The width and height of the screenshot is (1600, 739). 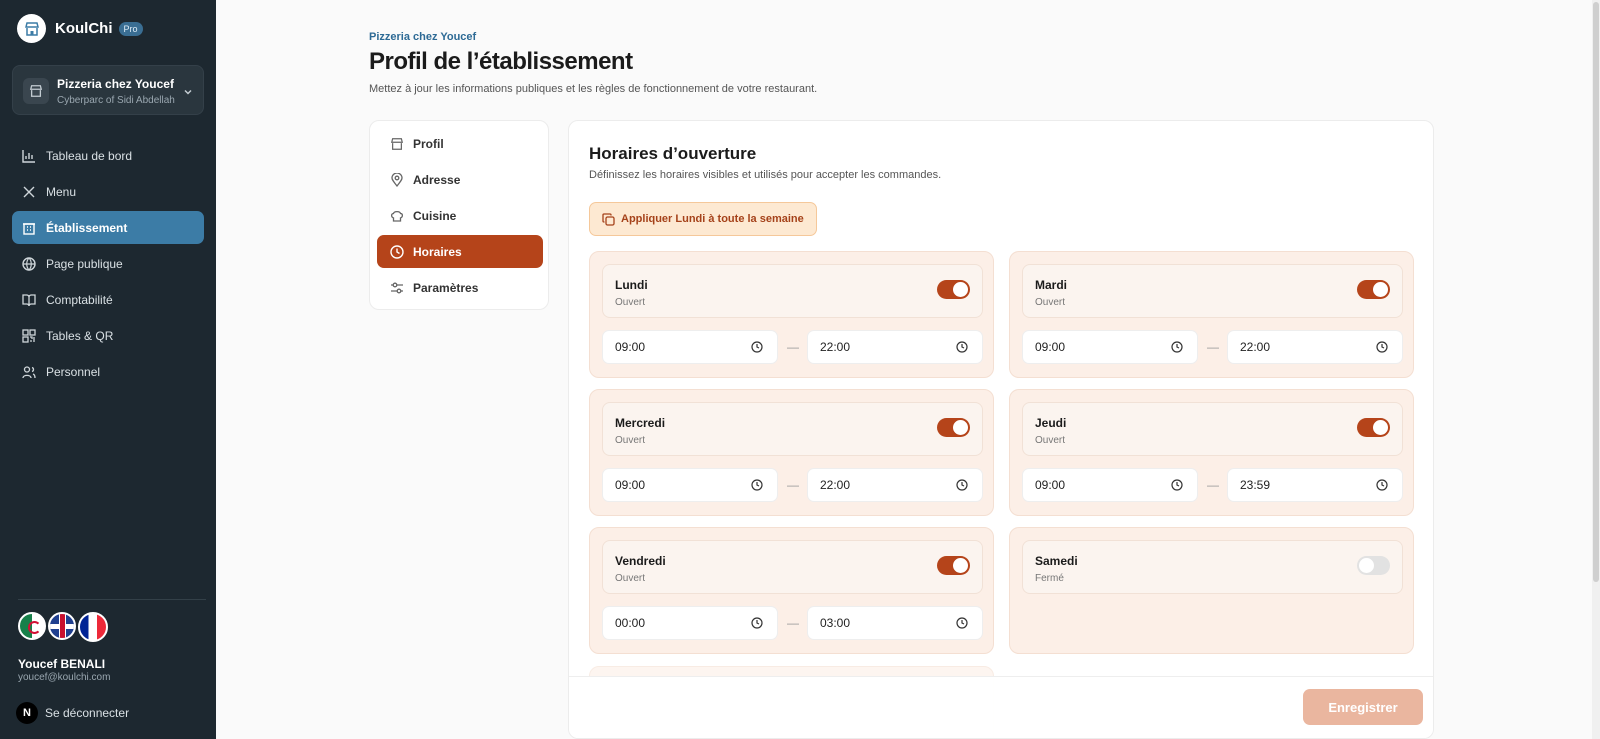 What do you see at coordinates (84, 263) in the screenshot?
I see `nav-label: Page publique` at bounding box center [84, 263].